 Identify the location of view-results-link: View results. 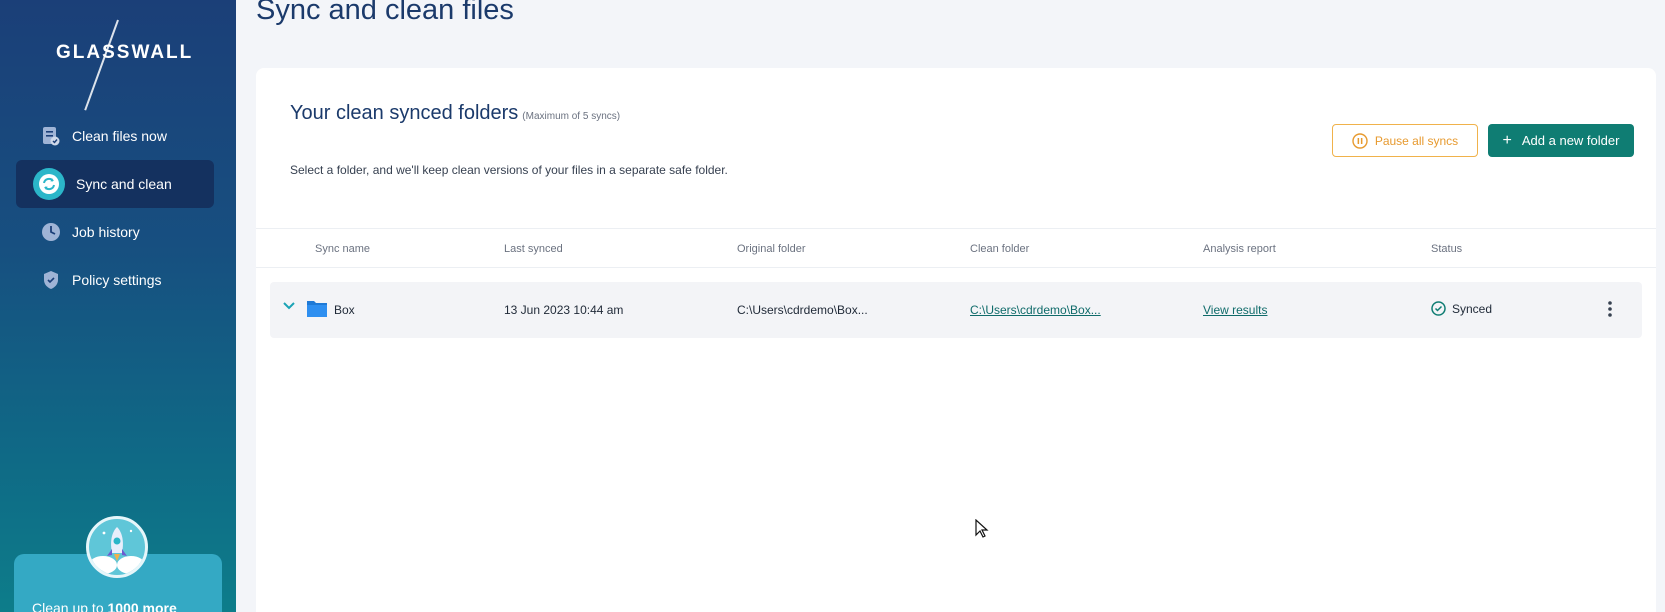
(1235, 310).